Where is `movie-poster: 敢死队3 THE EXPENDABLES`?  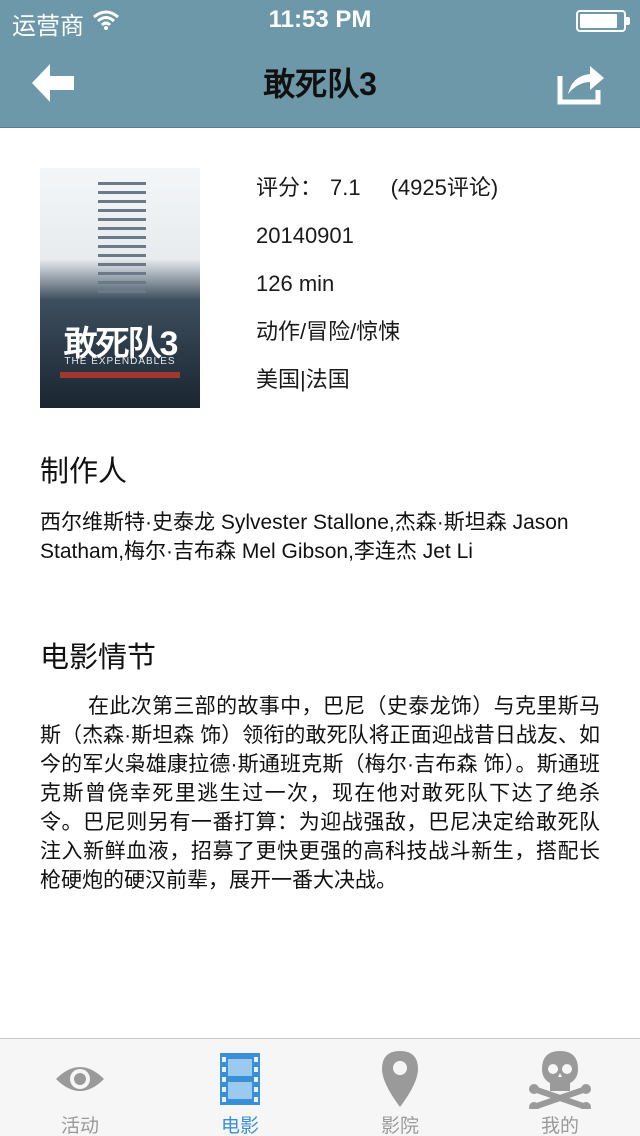
movie-poster: 敢死队3 THE EXPENDABLES is located at coordinates (120, 288).